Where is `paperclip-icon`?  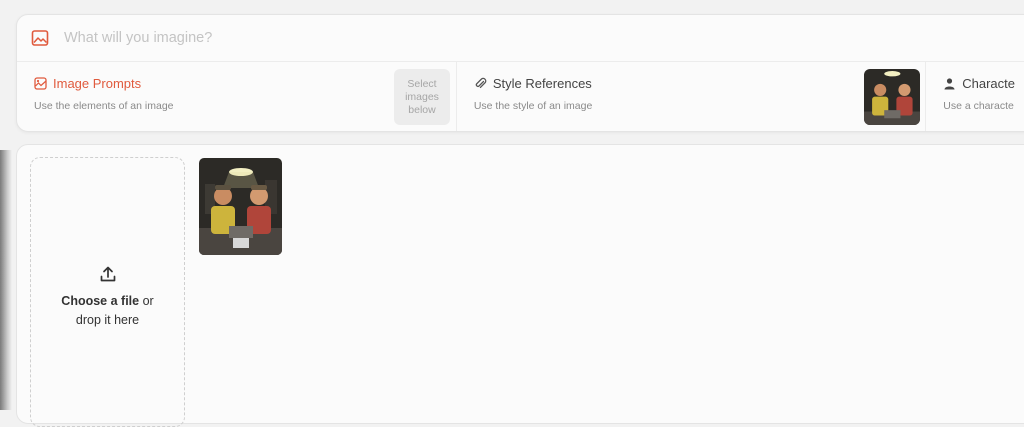
paperclip-icon is located at coordinates (480, 83).